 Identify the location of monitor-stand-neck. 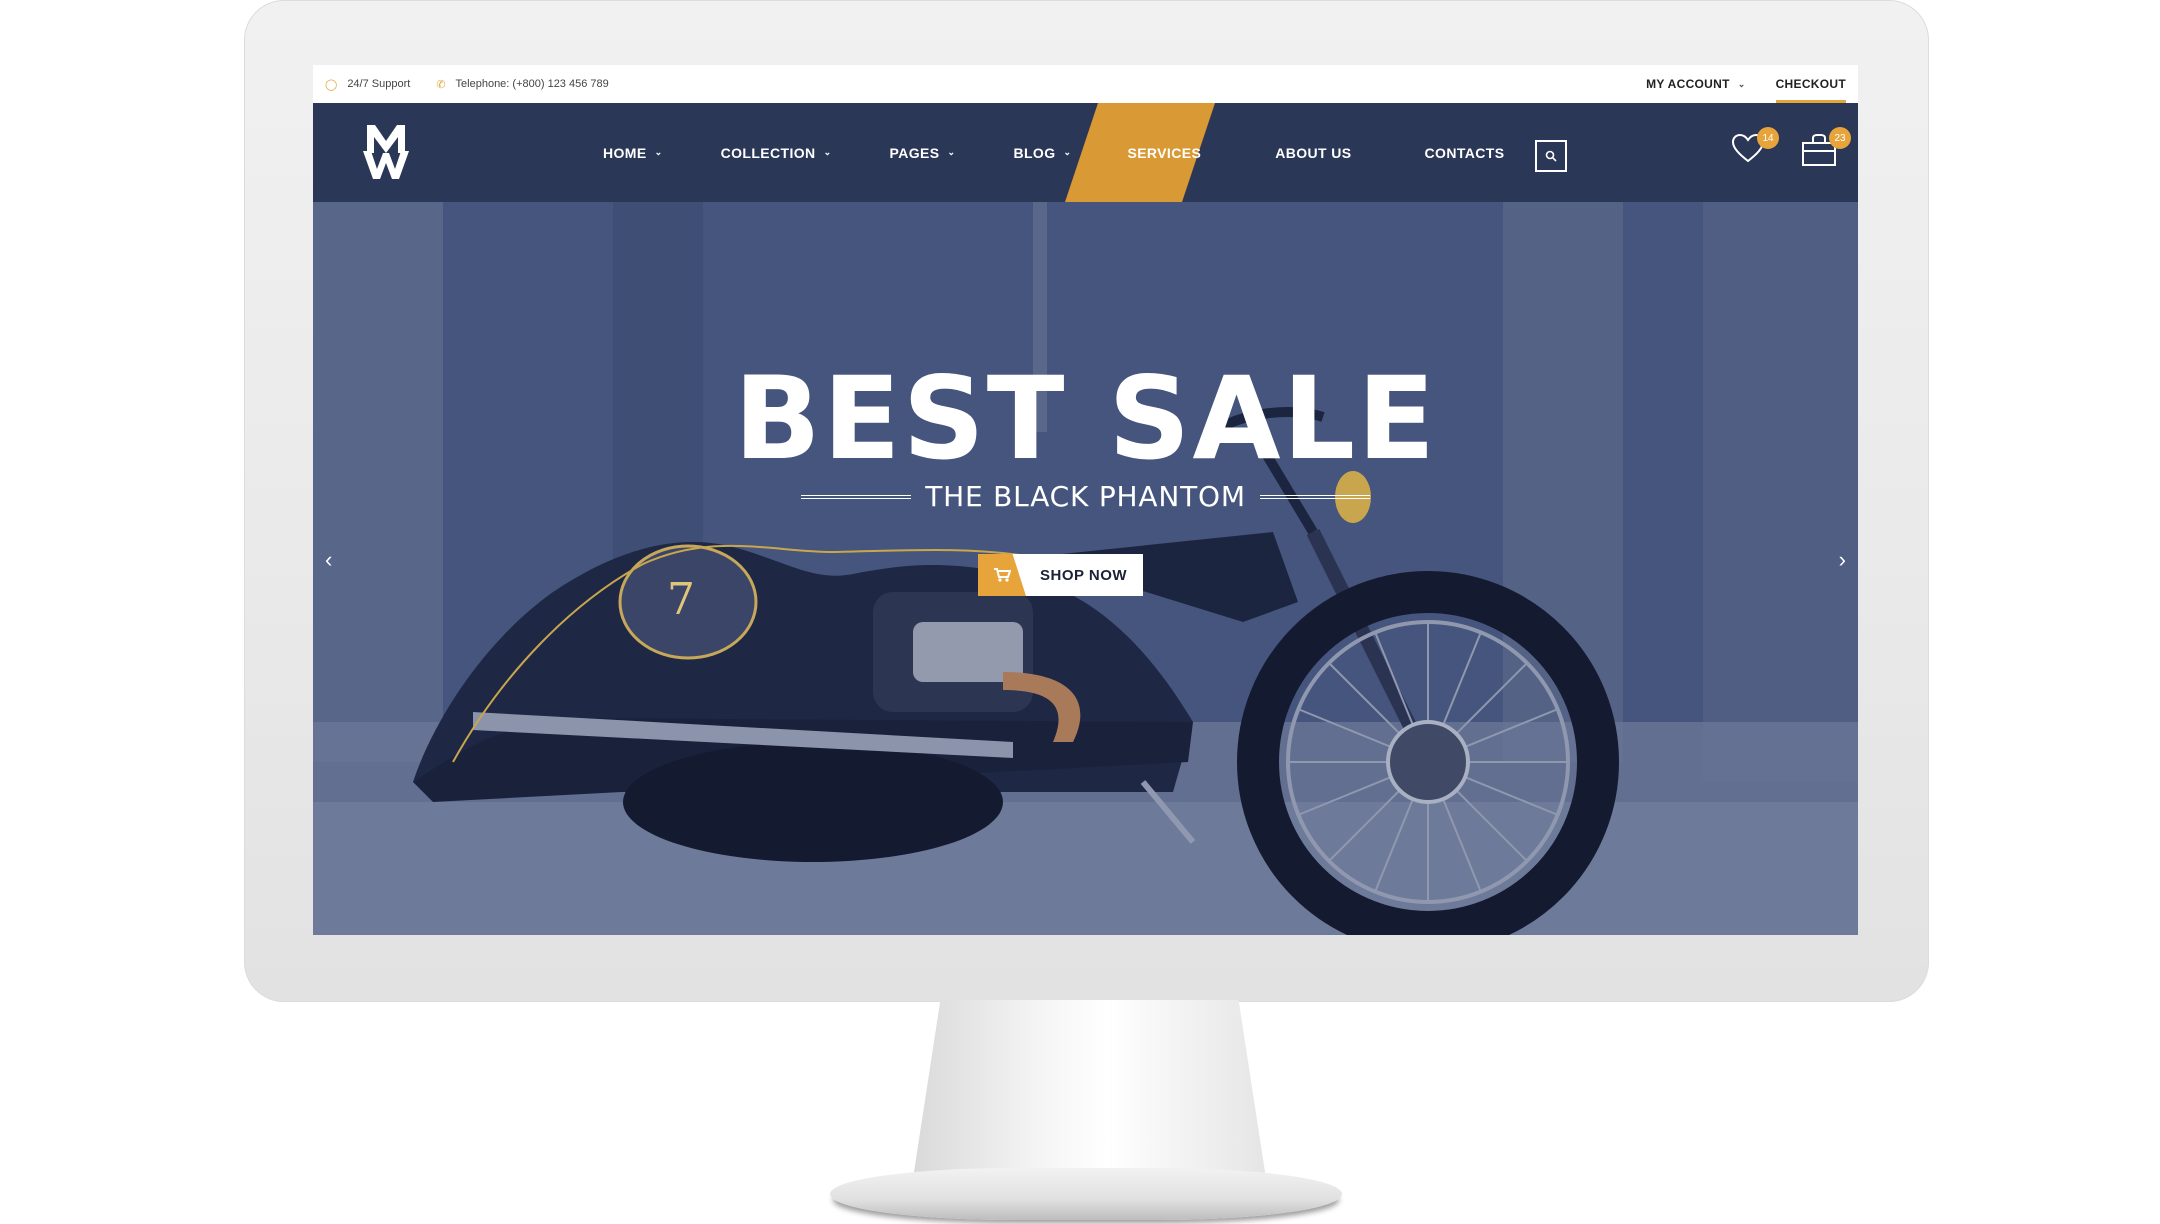
(1089, 1092).